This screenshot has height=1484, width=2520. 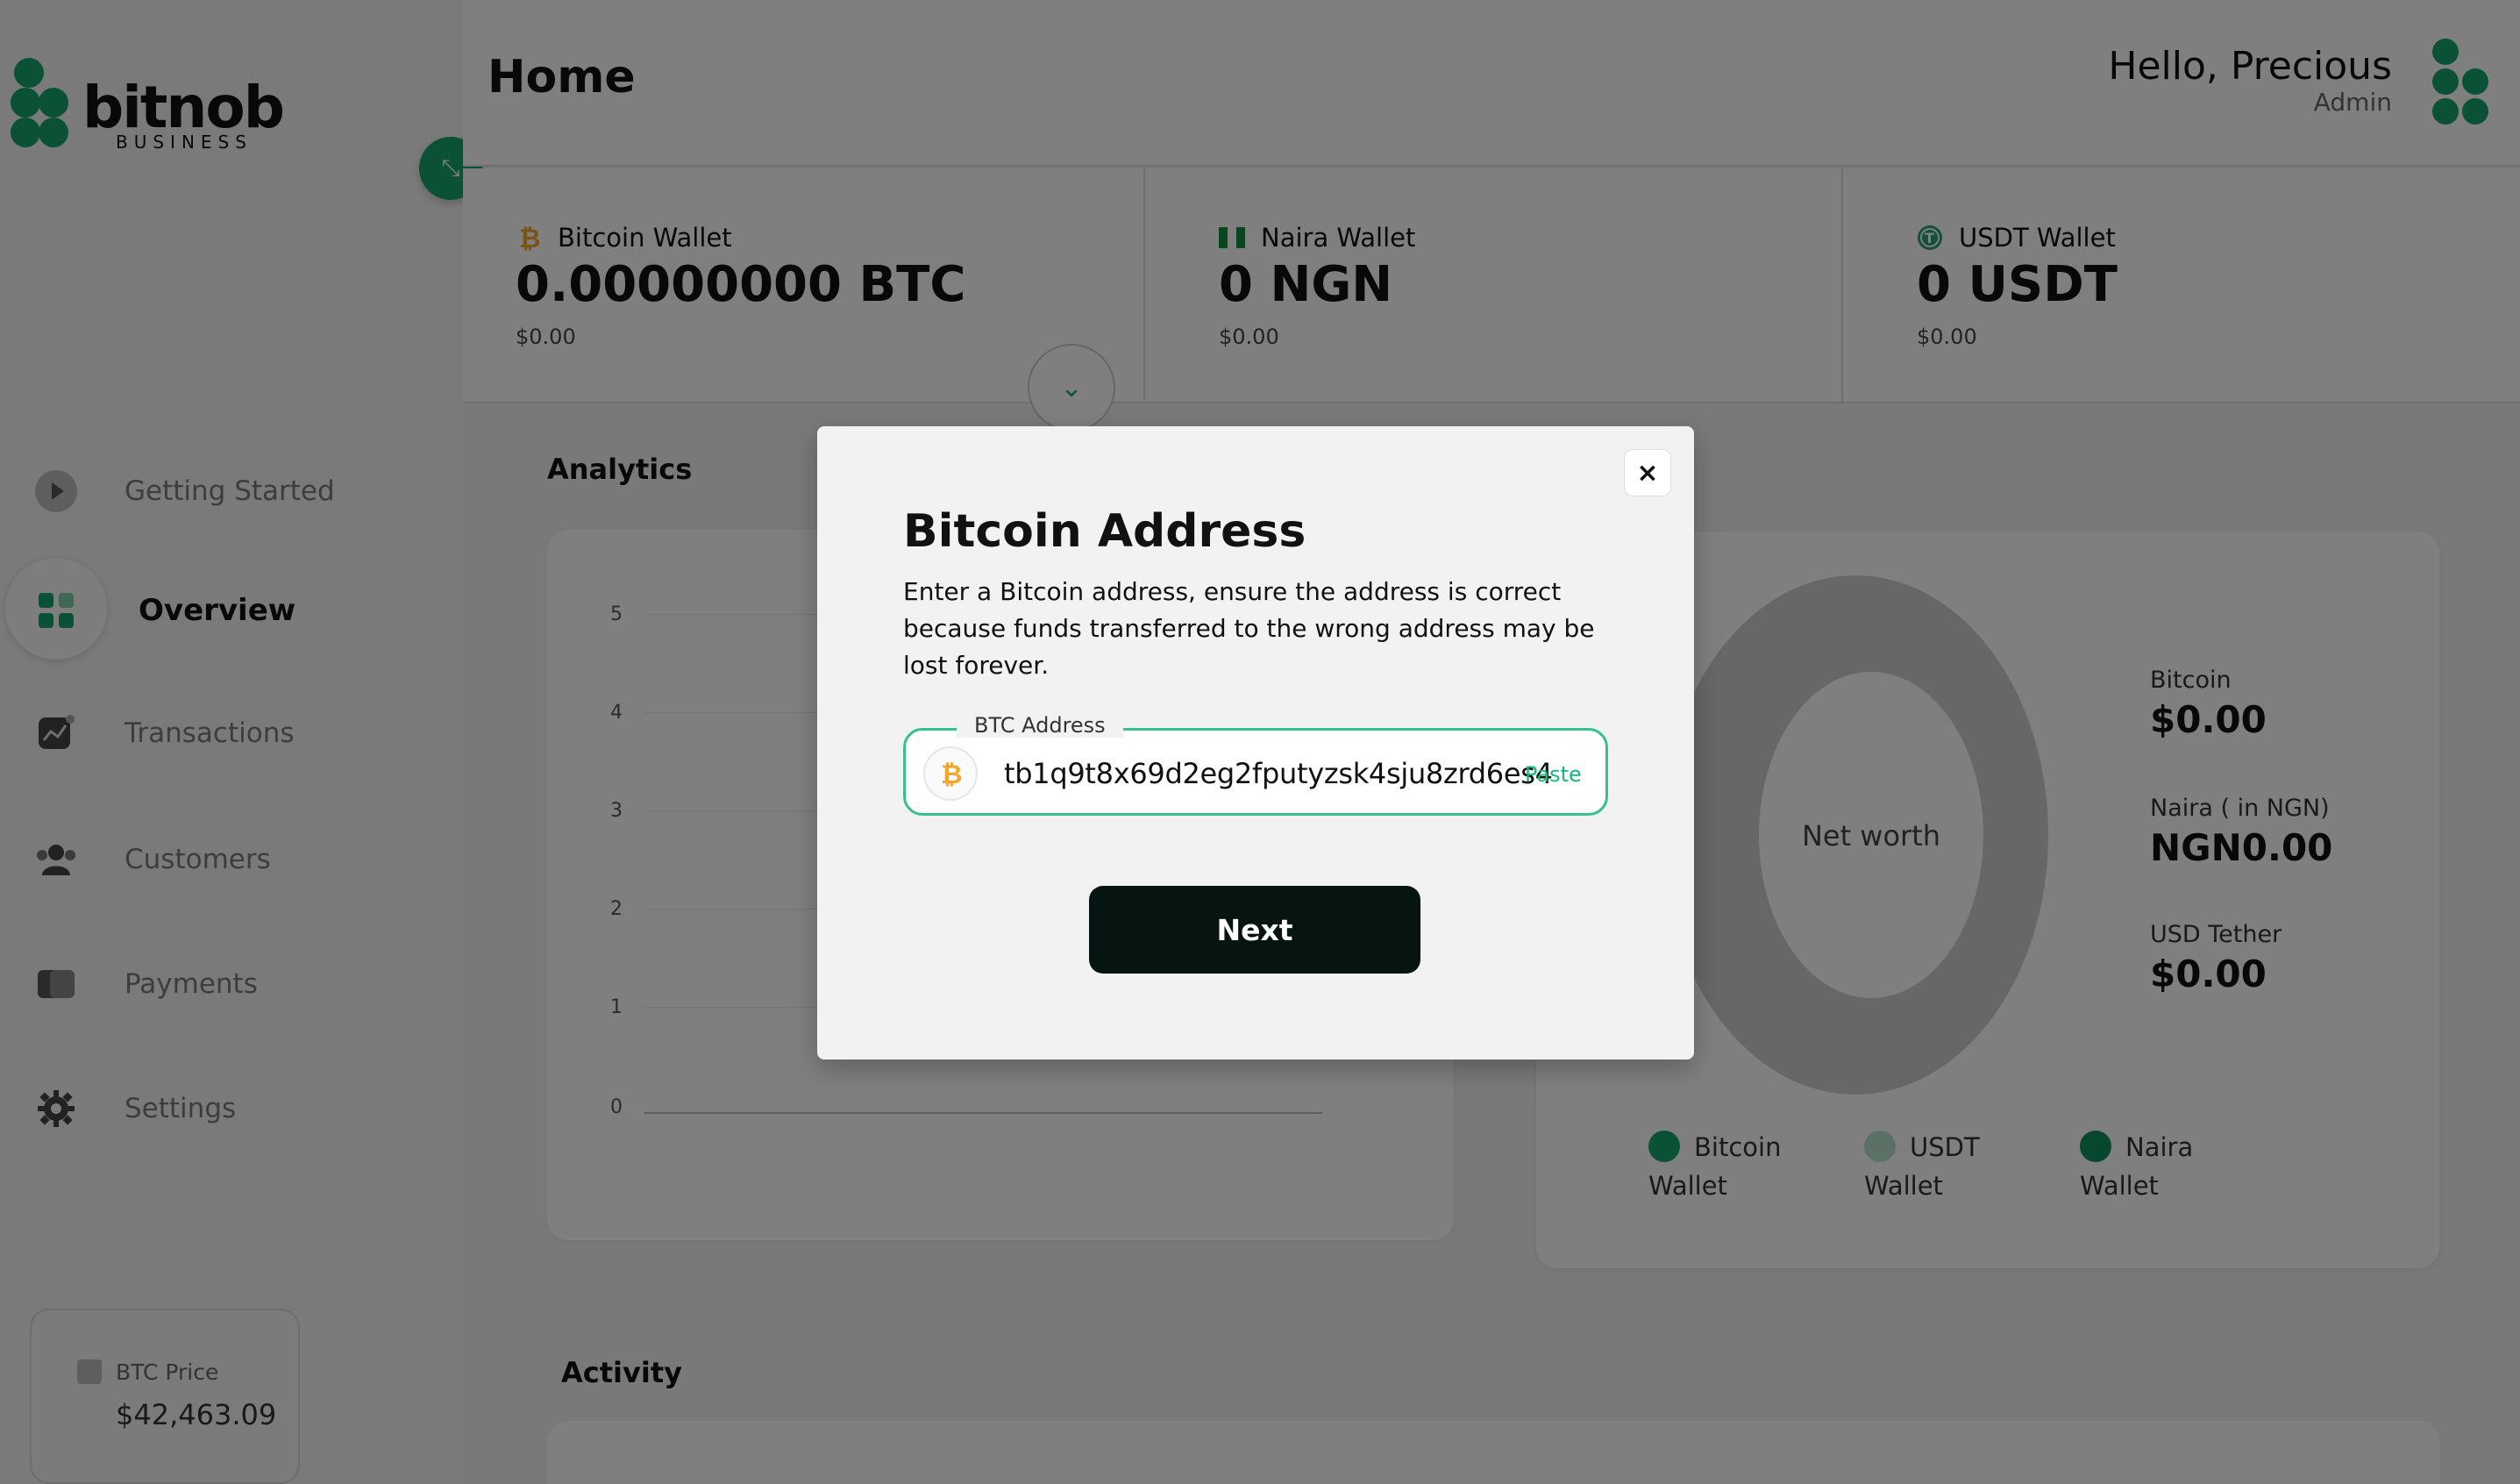 I want to click on bitcoin-icon: ₿, so click(x=950, y=774).